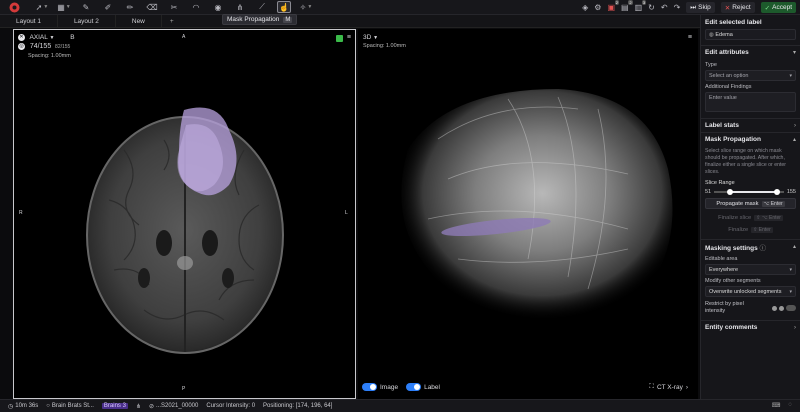  Describe the element at coordinates (651, 386) in the screenshot. I see `preset-icon: ⛶` at that location.